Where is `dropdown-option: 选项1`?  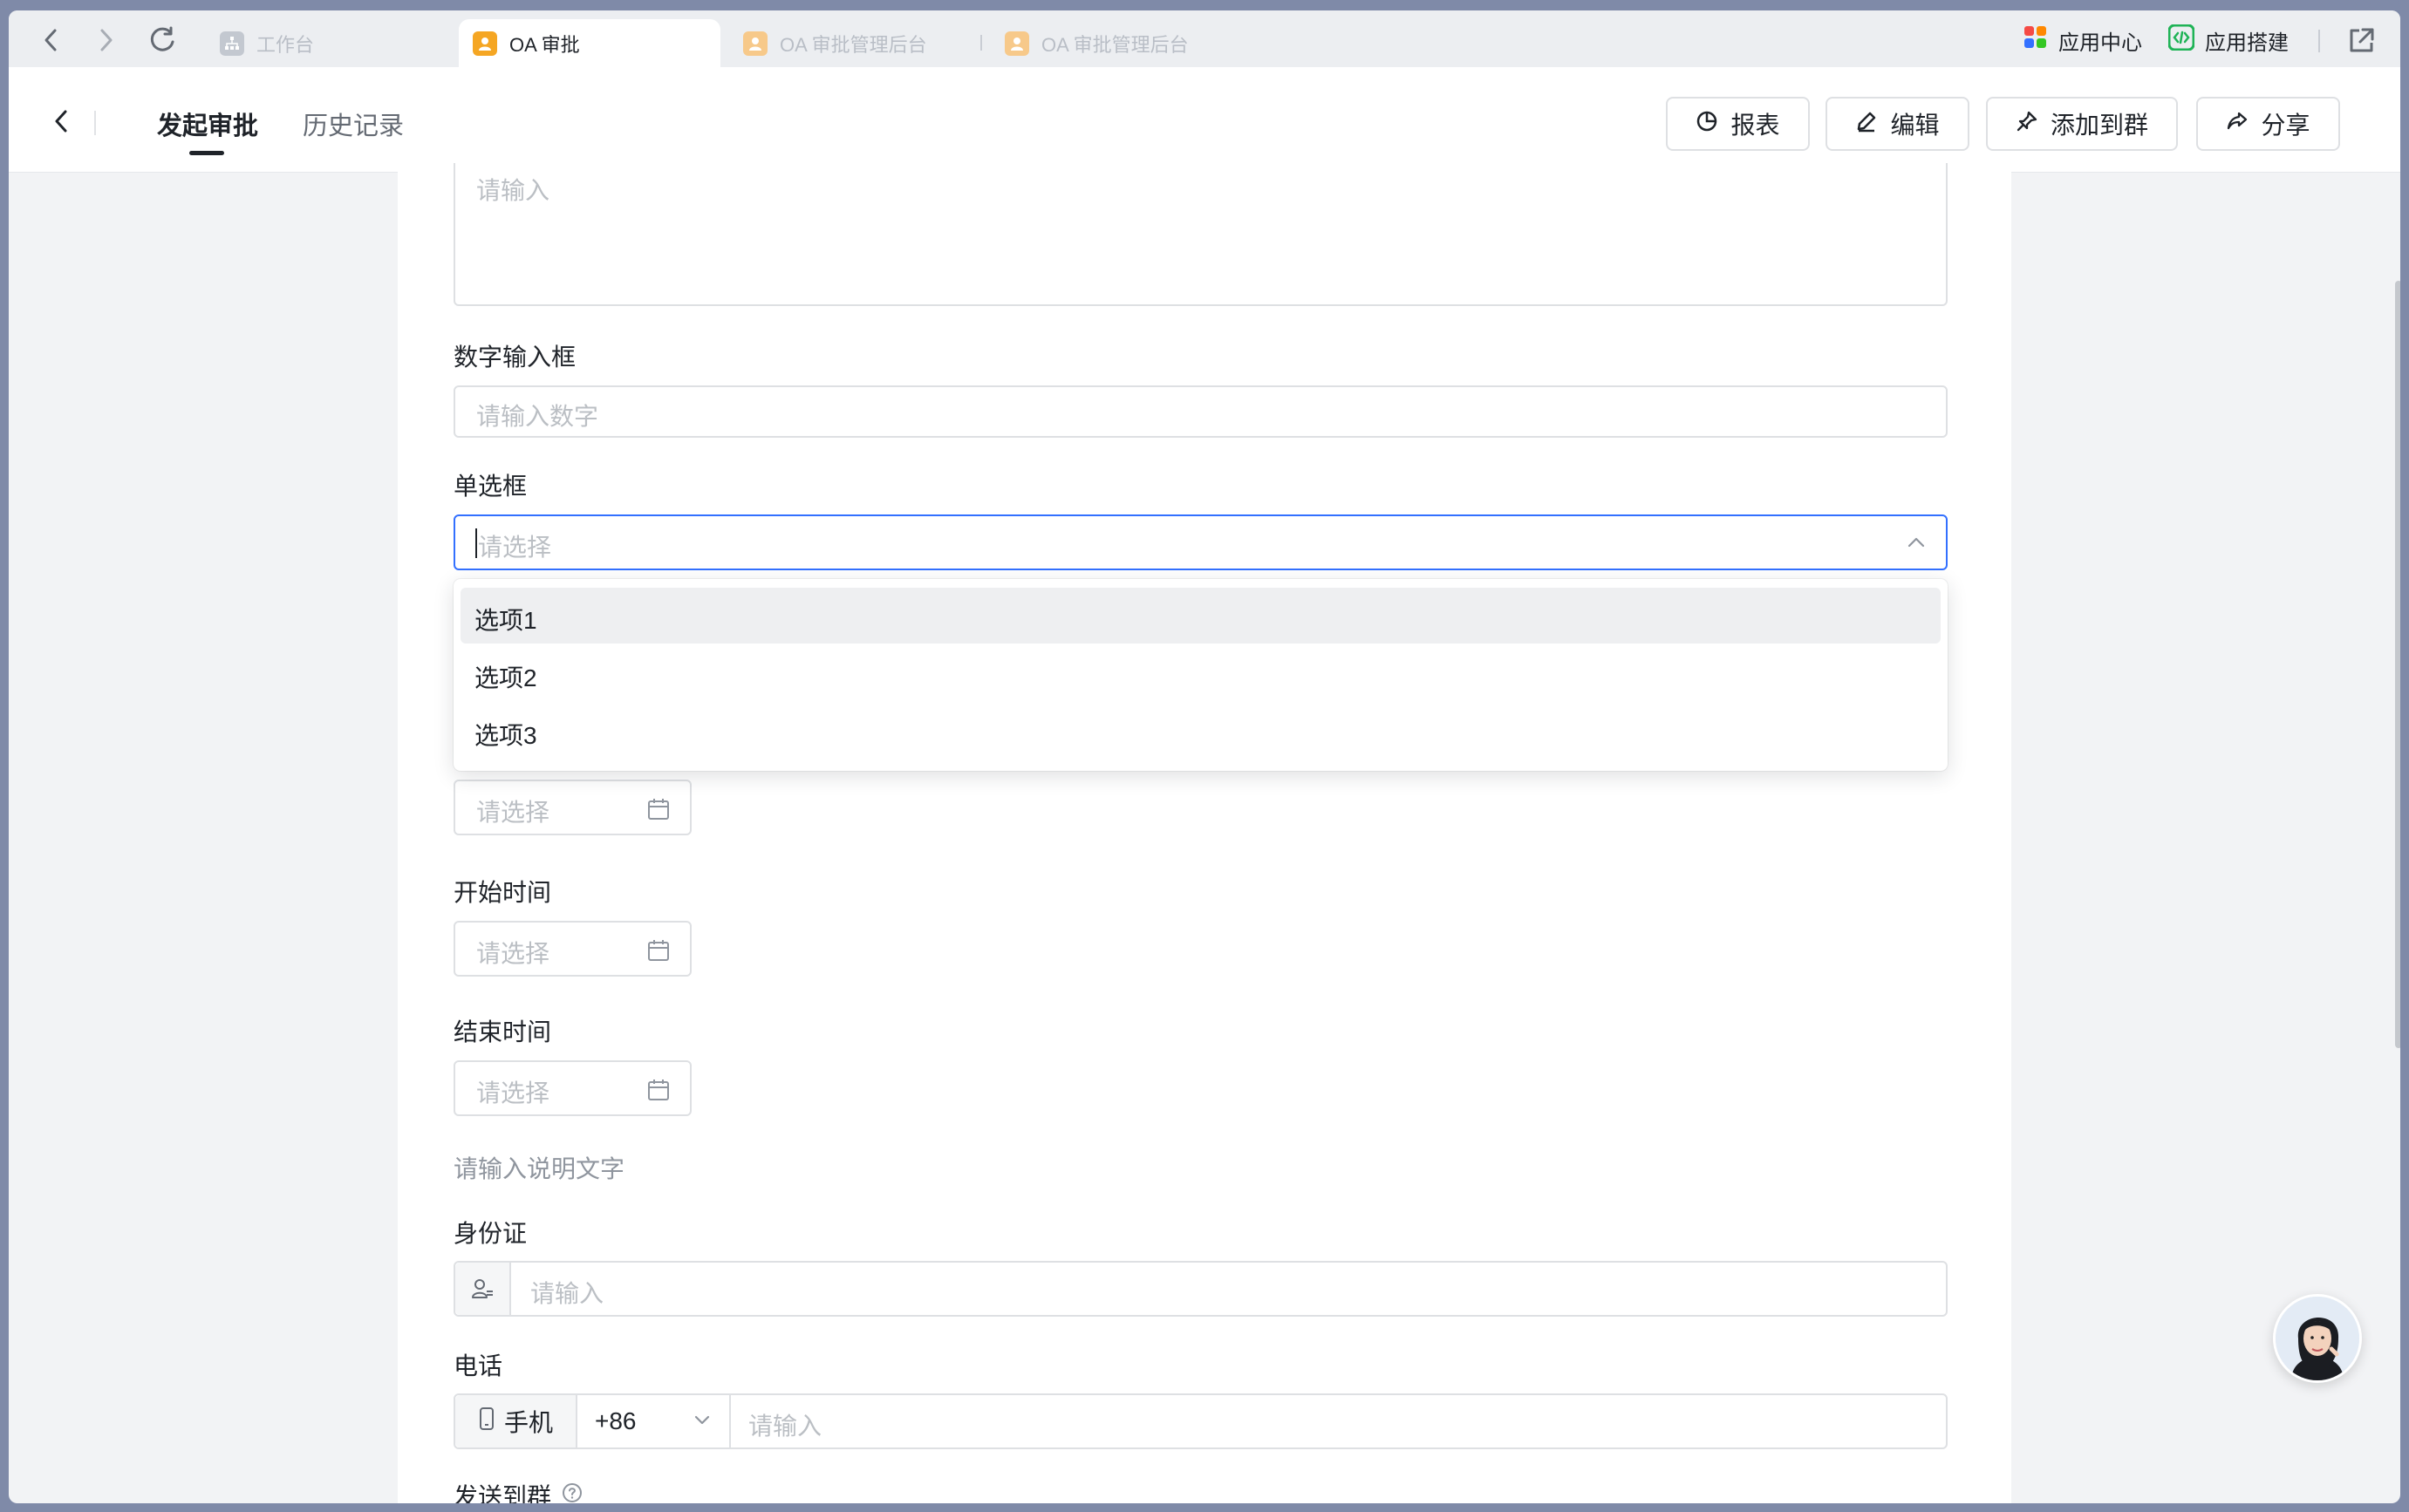
dropdown-option: 选项1 is located at coordinates (1201, 616).